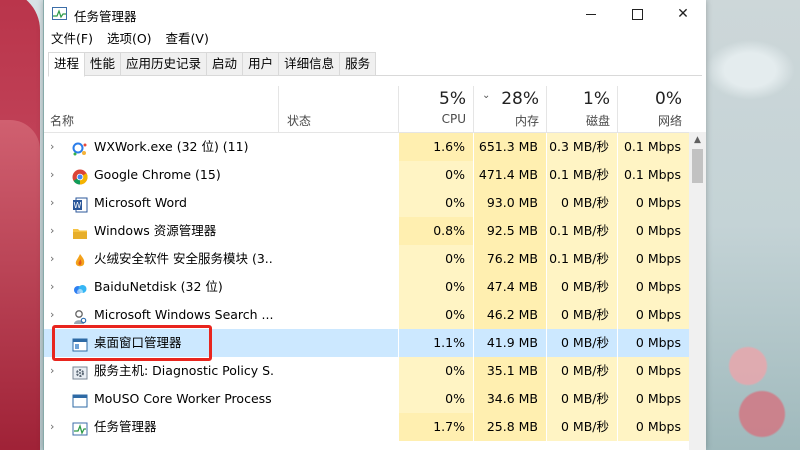 Image resolution: width=800 pixels, height=450 pixels. I want to click on memory-value: 93.0 MB, so click(509, 203).